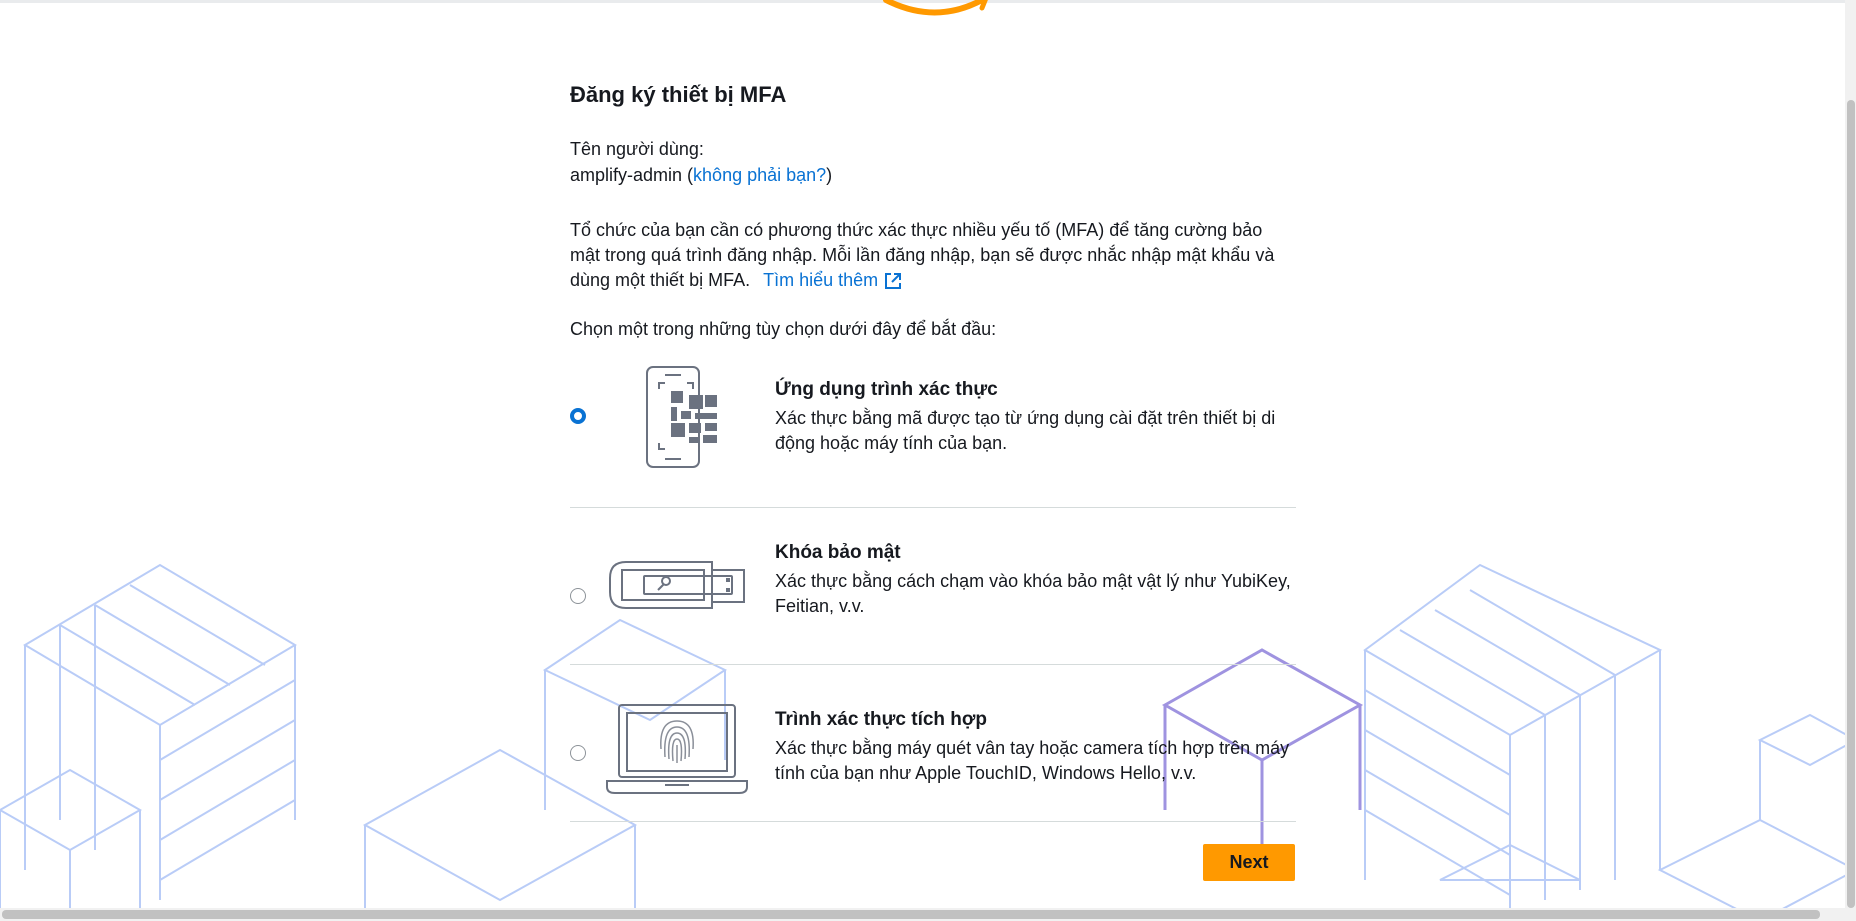 The width and height of the screenshot is (1856, 921). I want to click on learn-more-link: Tìm hiểu thêm, so click(832, 280).